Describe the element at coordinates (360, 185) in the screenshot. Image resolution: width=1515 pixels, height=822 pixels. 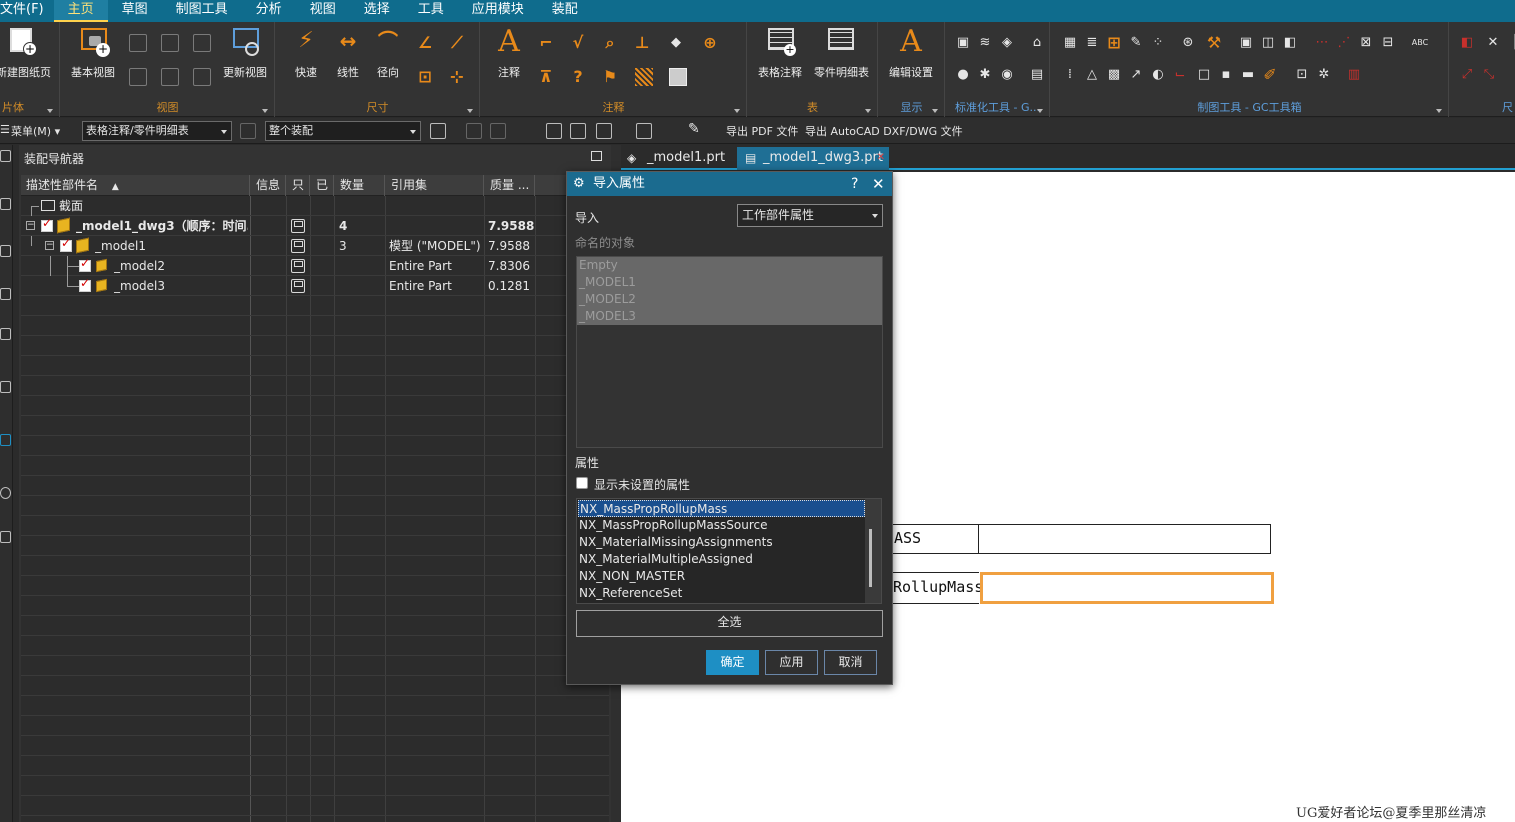
I see `column-header-quantity: 数量` at that location.